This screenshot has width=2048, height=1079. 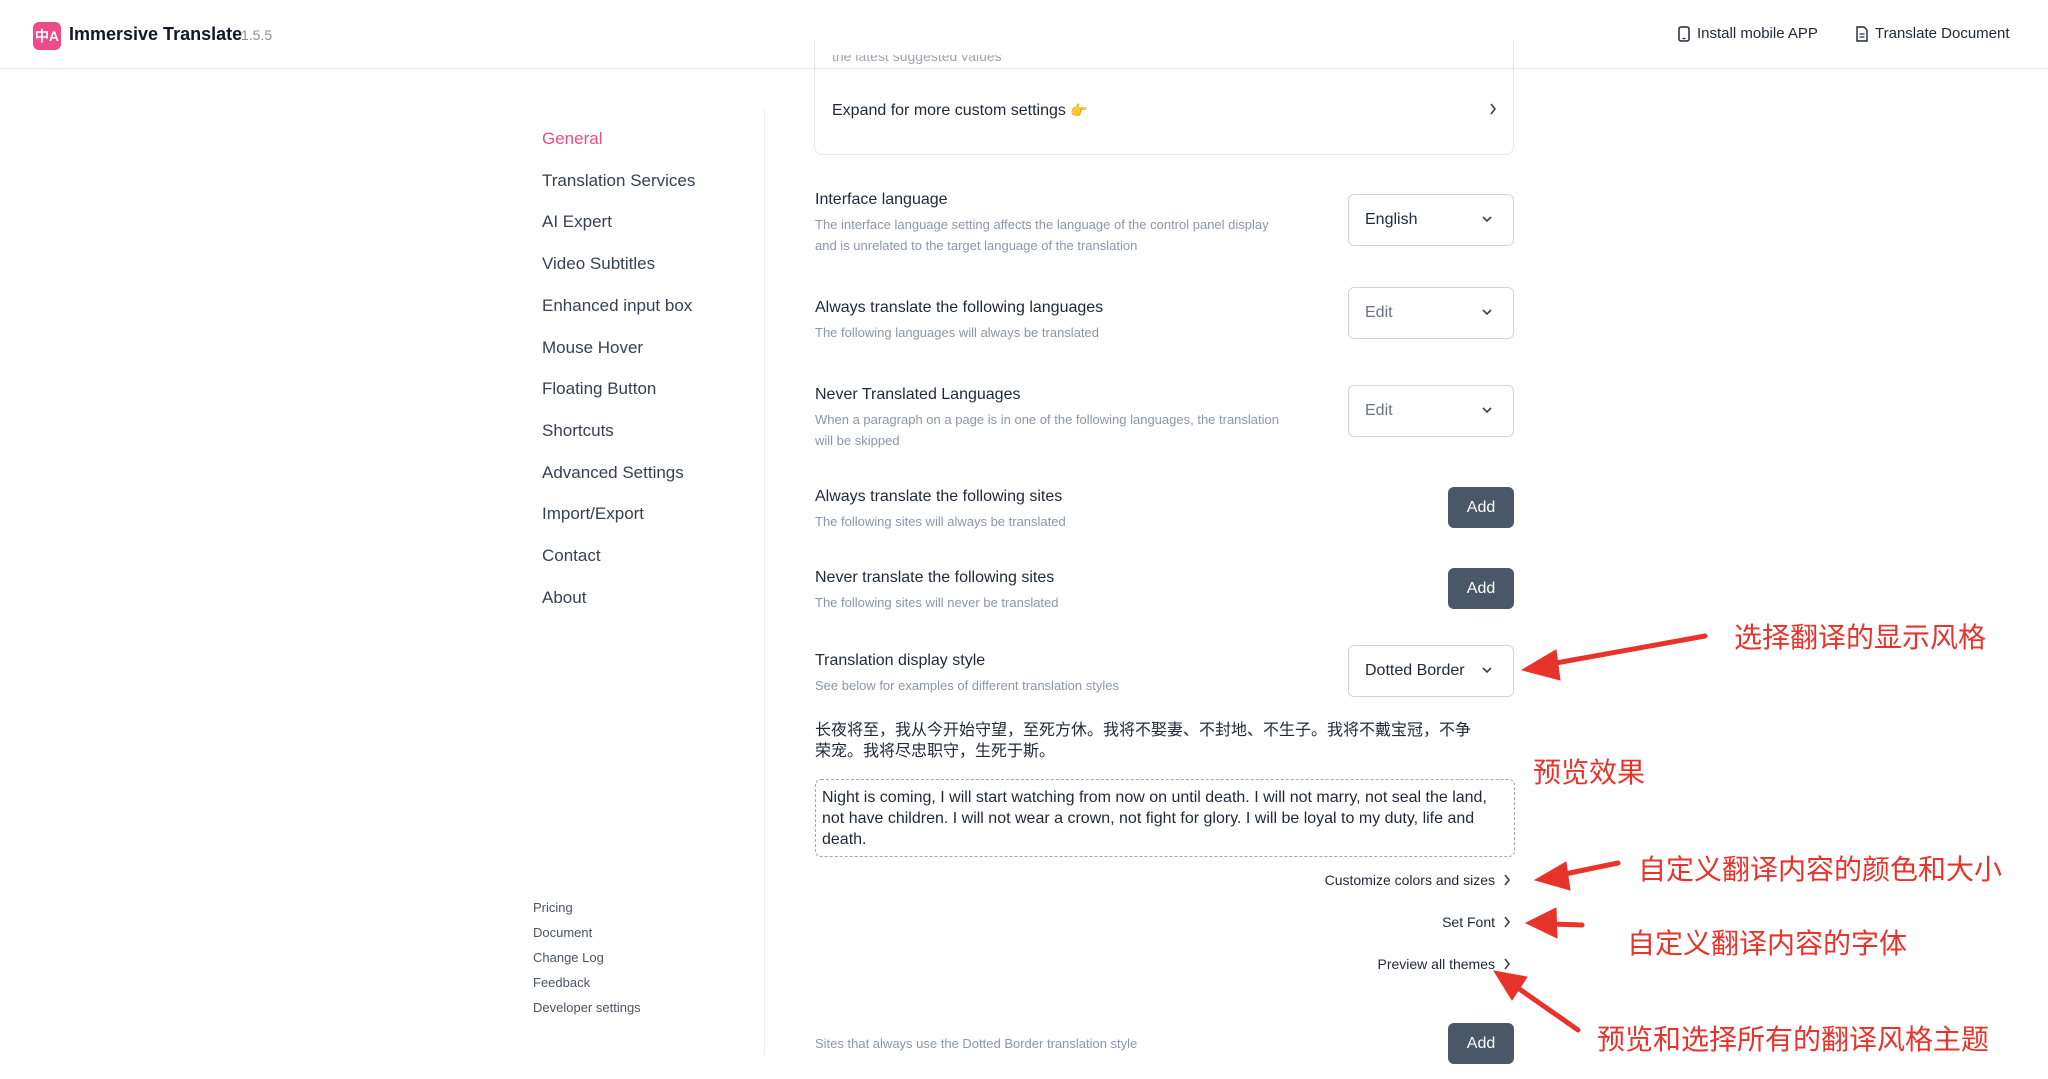 What do you see at coordinates (599, 389) in the screenshot?
I see `sidebar-item-floating-button: Floating Button` at bounding box center [599, 389].